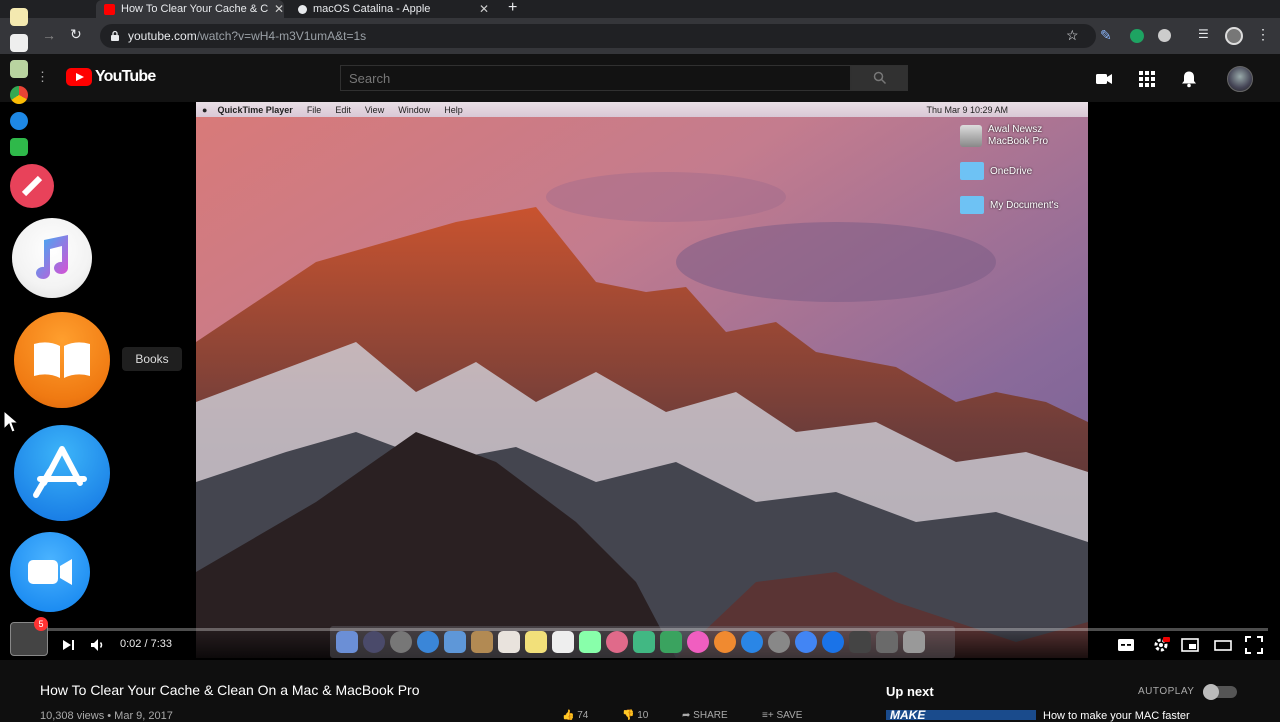 The image size is (1280, 722). I want to click on notes-app-icon, so click(19, 17).